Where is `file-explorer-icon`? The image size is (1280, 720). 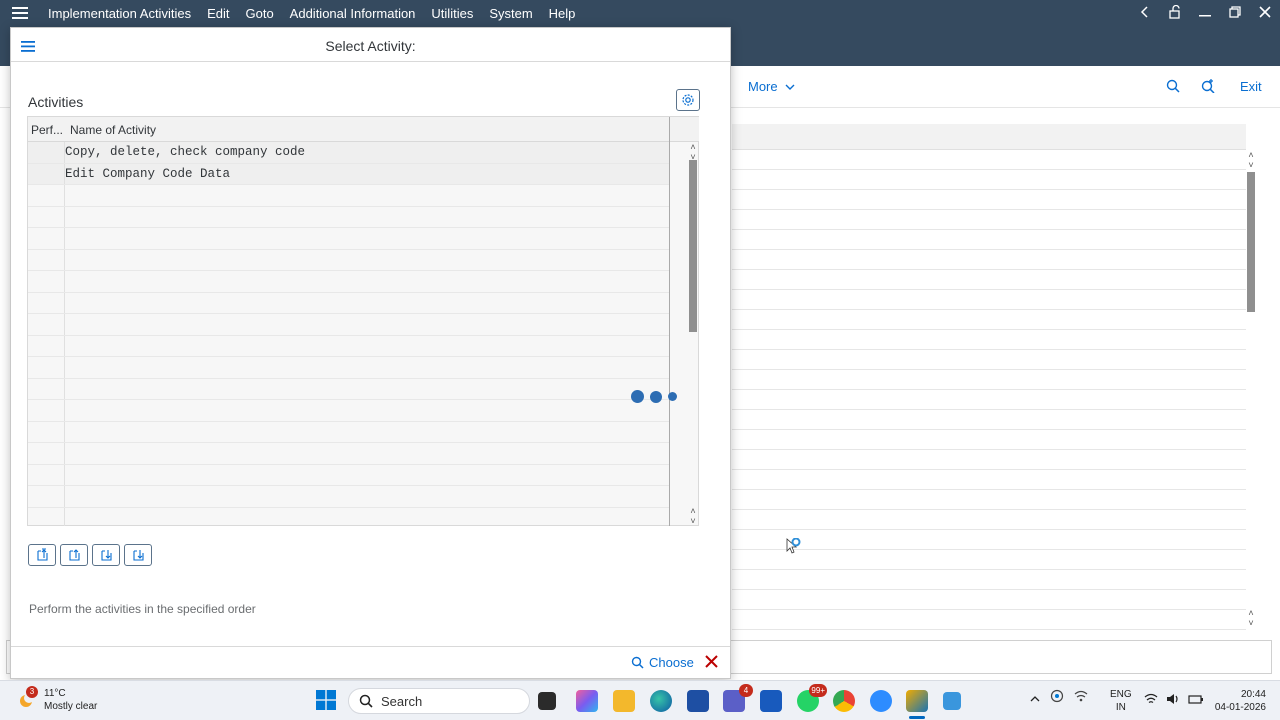
file-explorer-icon is located at coordinates (624, 701).